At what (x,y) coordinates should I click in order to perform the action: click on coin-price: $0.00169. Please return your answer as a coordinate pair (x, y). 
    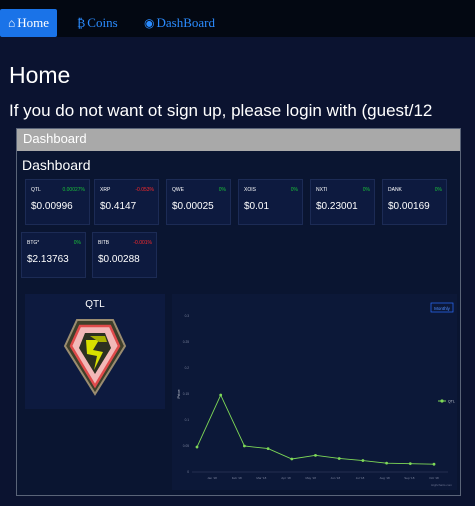
    Looking at the image, I should click on (409, 206).